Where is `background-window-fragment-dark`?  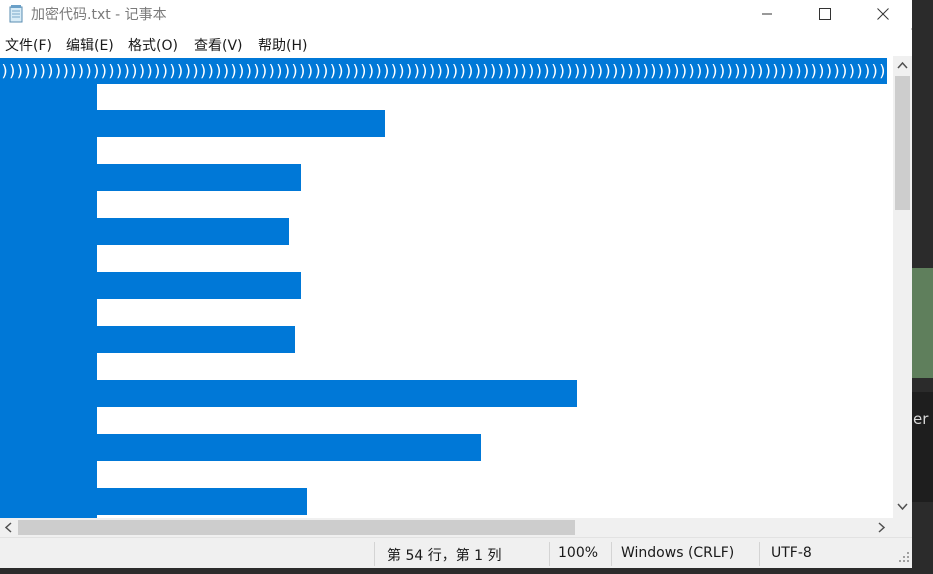 background-window-fragment-dark is located at coordinates (922, 447).